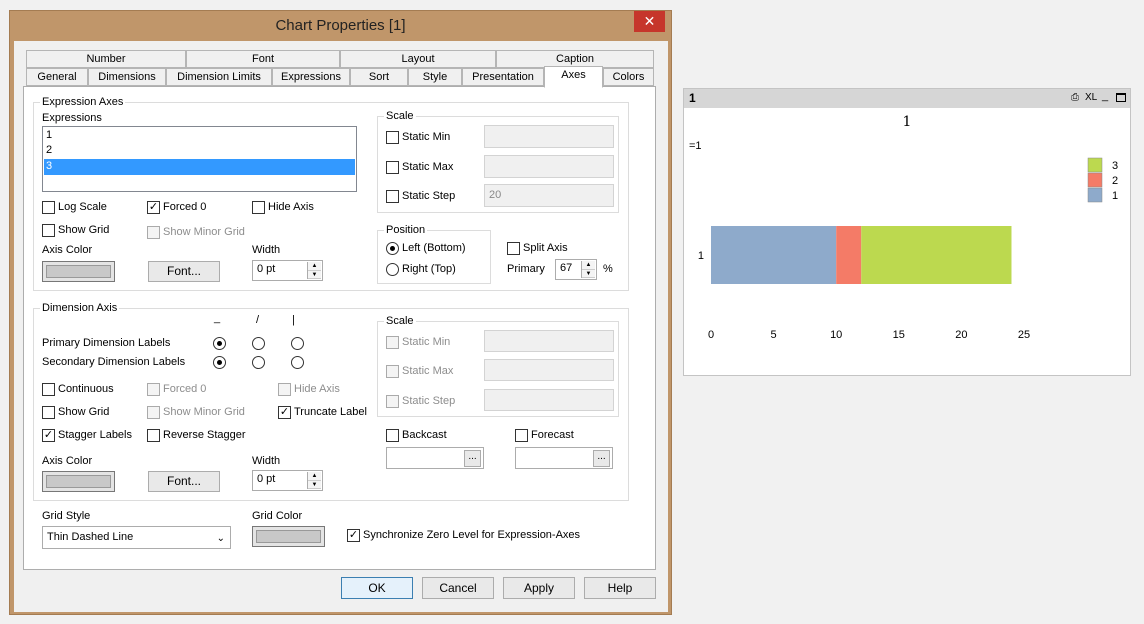 Image resolution: width=1144 pixels, height=624 pixels. Describe the element at coordinates (314, 480) in the screenshot. I see `dim-width-spinner: ▲ ▼` at that location.